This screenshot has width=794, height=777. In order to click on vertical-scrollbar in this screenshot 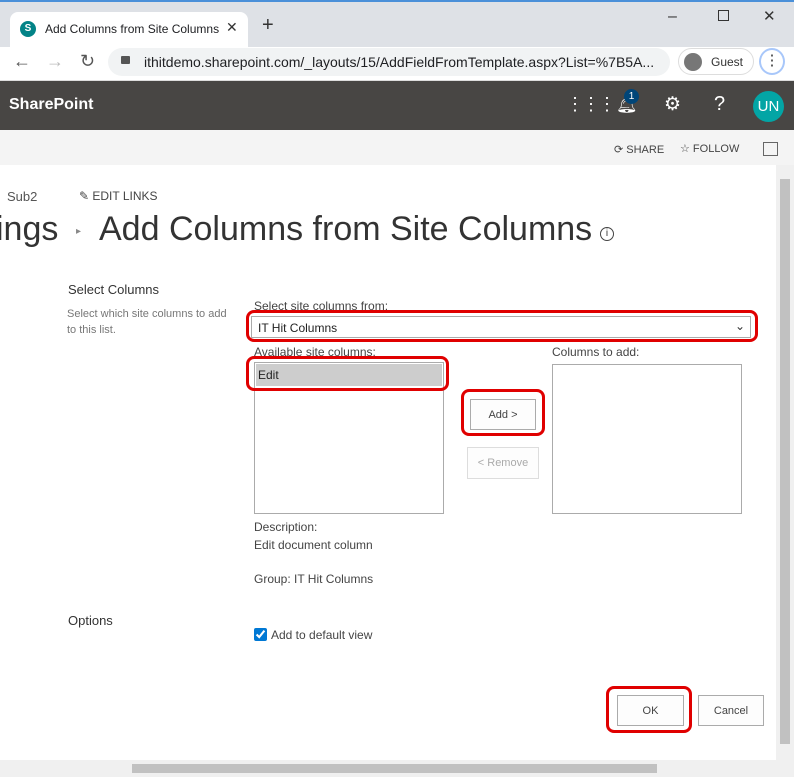, I will do `click(785, 462)`.